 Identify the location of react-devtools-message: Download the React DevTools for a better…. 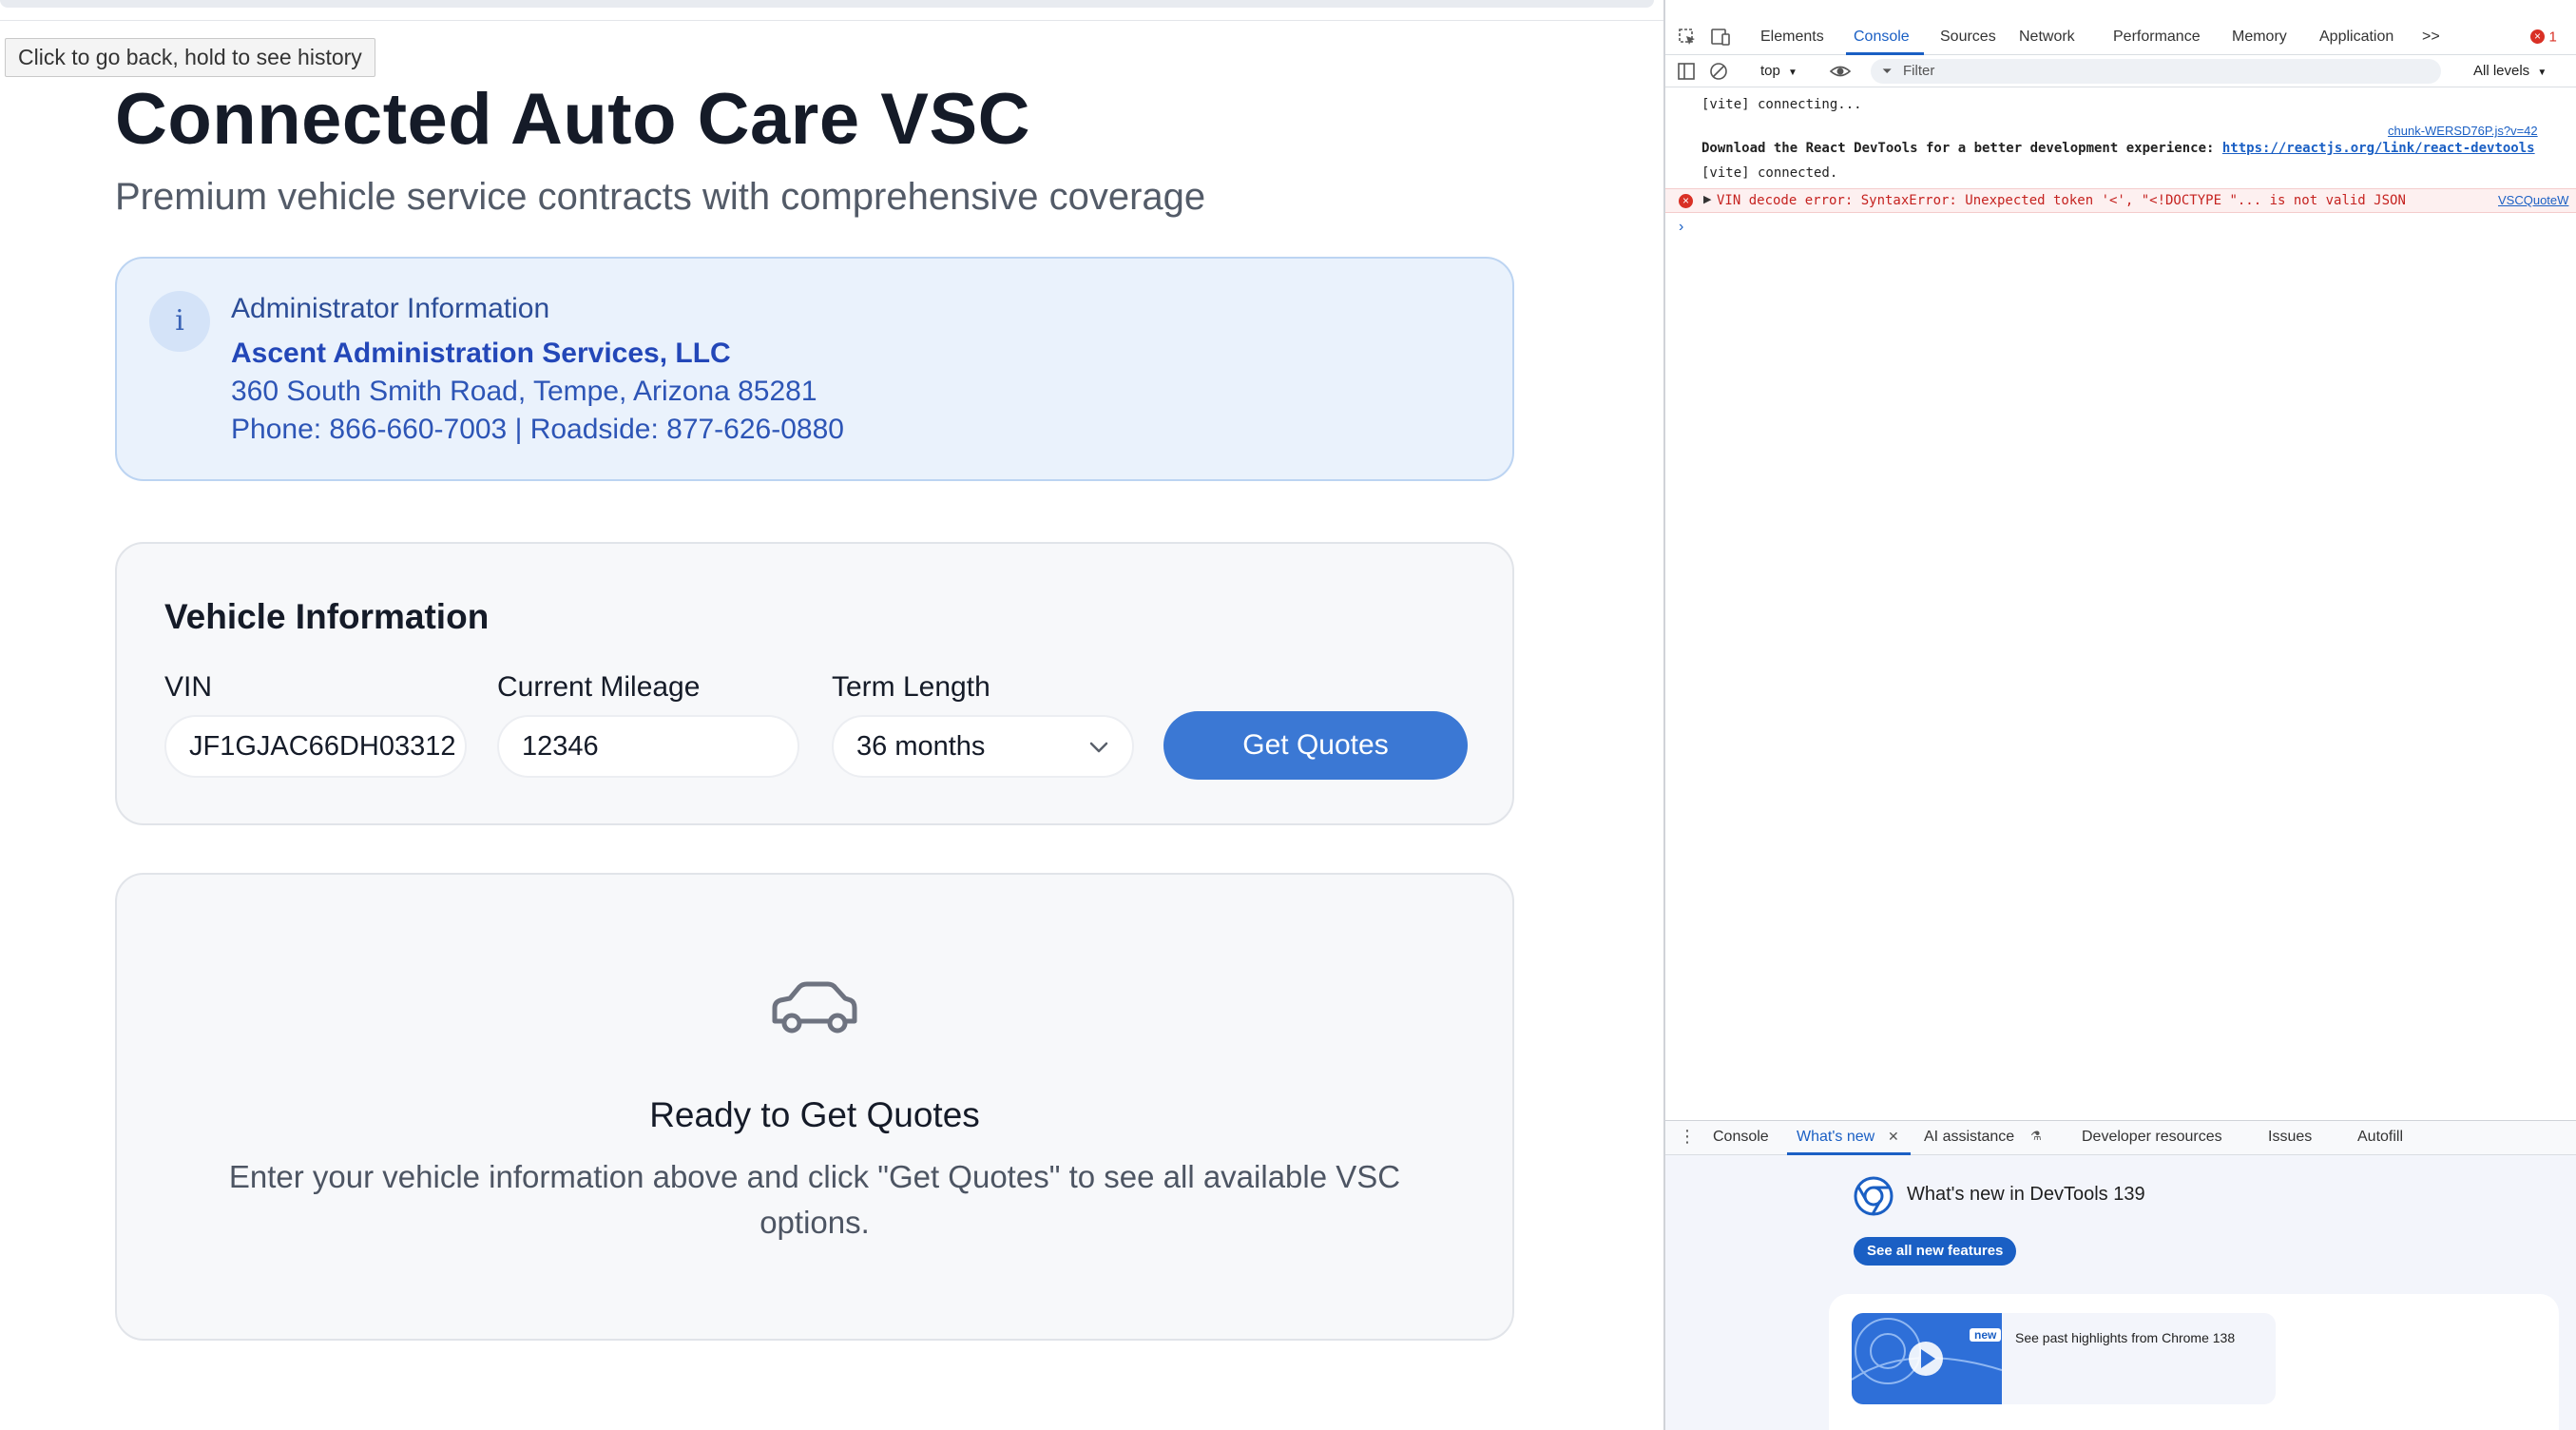
(1961, 148).